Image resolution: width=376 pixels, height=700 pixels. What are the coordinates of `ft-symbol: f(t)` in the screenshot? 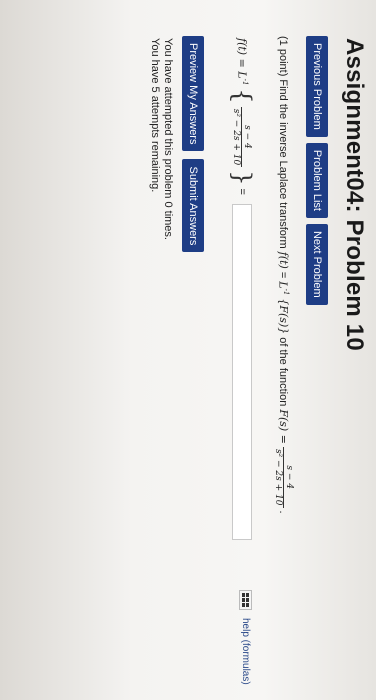 It's located at (283, 260).